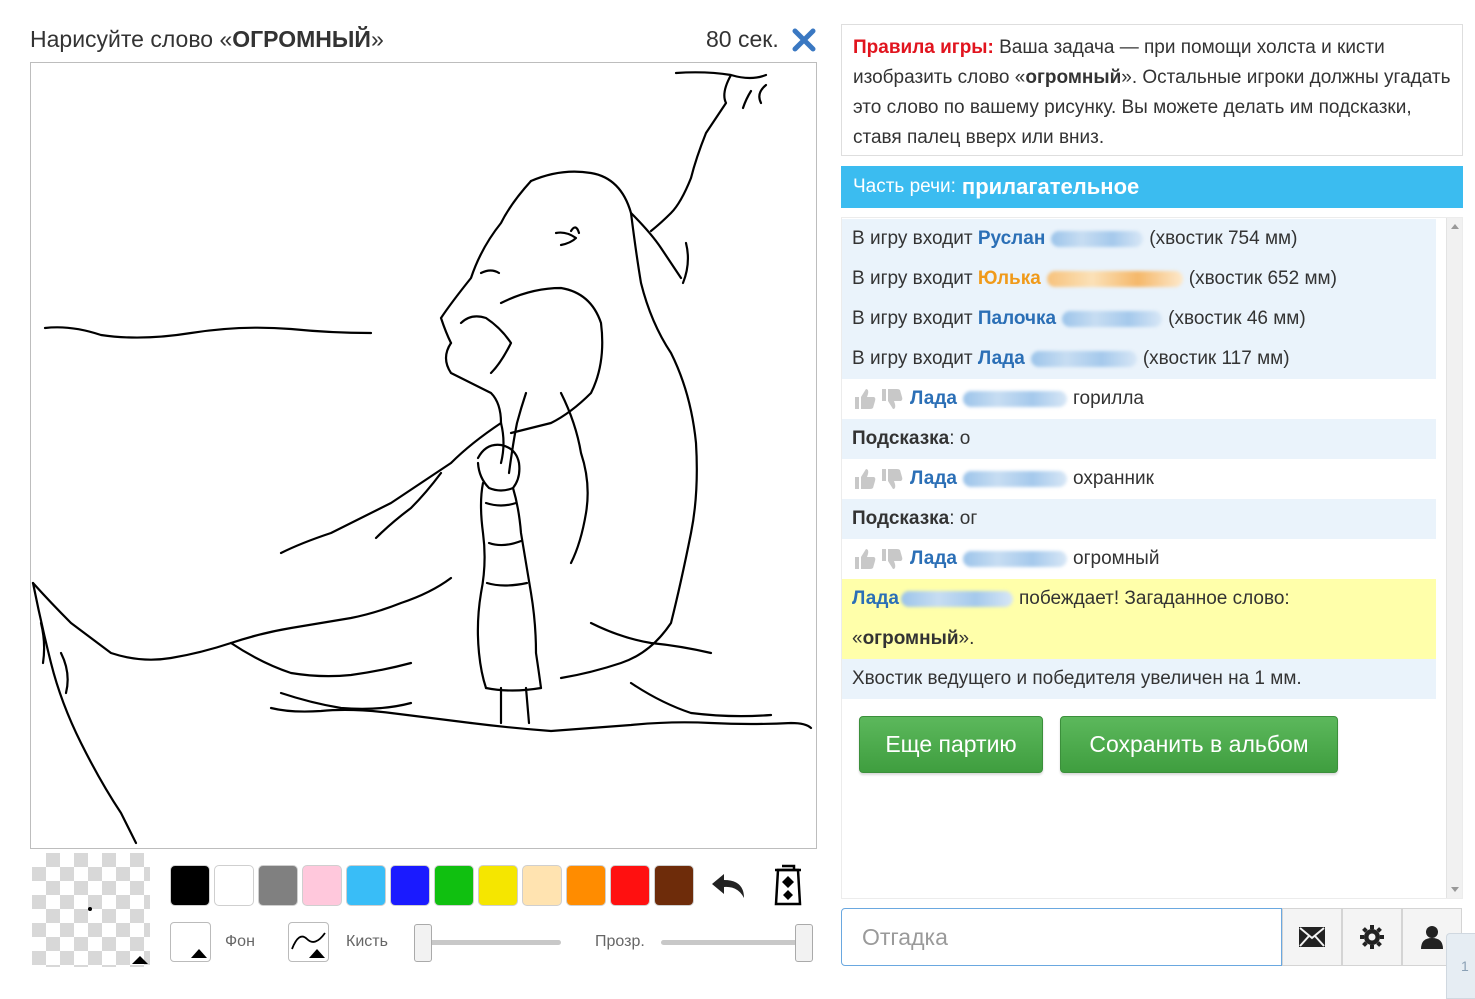 The height and width of the screenshot is (999, 1475). I want to click on side-tab: 1, so click(1460, 966).